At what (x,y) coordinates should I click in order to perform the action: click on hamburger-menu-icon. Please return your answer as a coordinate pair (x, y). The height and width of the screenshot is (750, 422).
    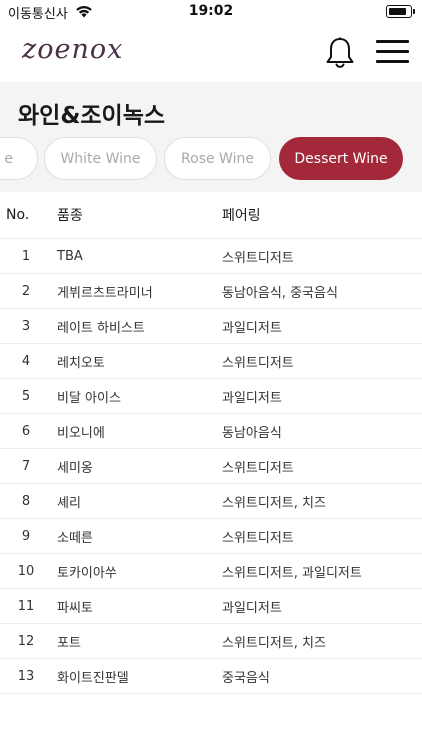
    Looking at the image, I should click on (392, 52).